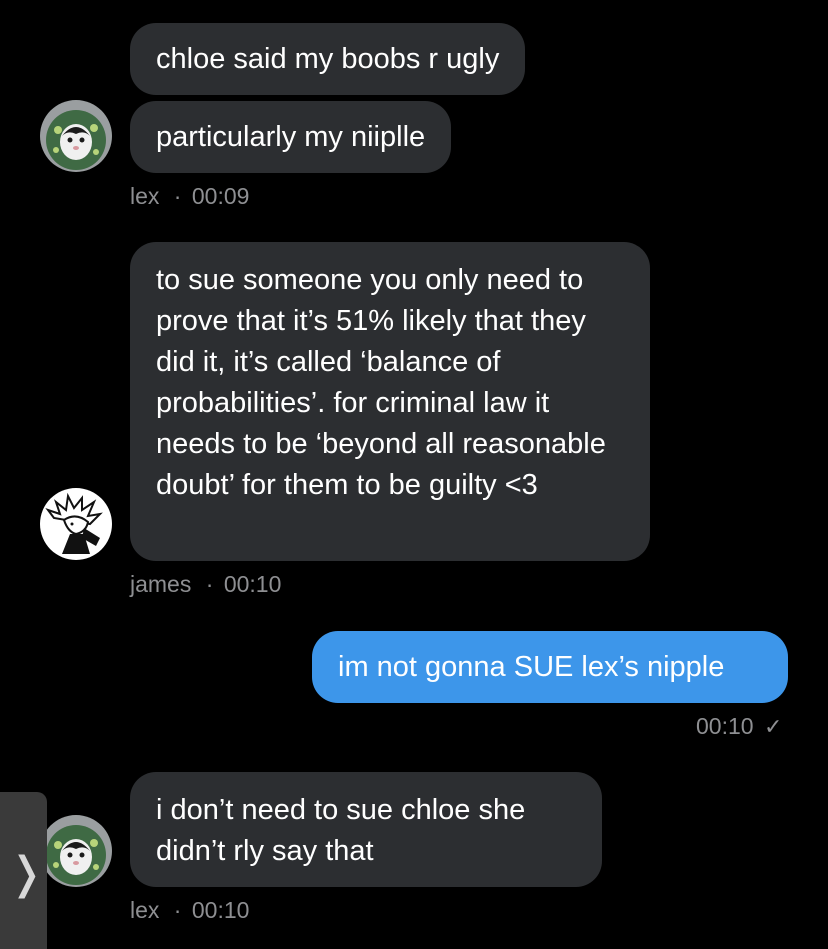 This screenshot has height=949, width=828. I want to click on message-bubble-outgoing: im not gonna SUE lex’s nipple, so click(550, 667).